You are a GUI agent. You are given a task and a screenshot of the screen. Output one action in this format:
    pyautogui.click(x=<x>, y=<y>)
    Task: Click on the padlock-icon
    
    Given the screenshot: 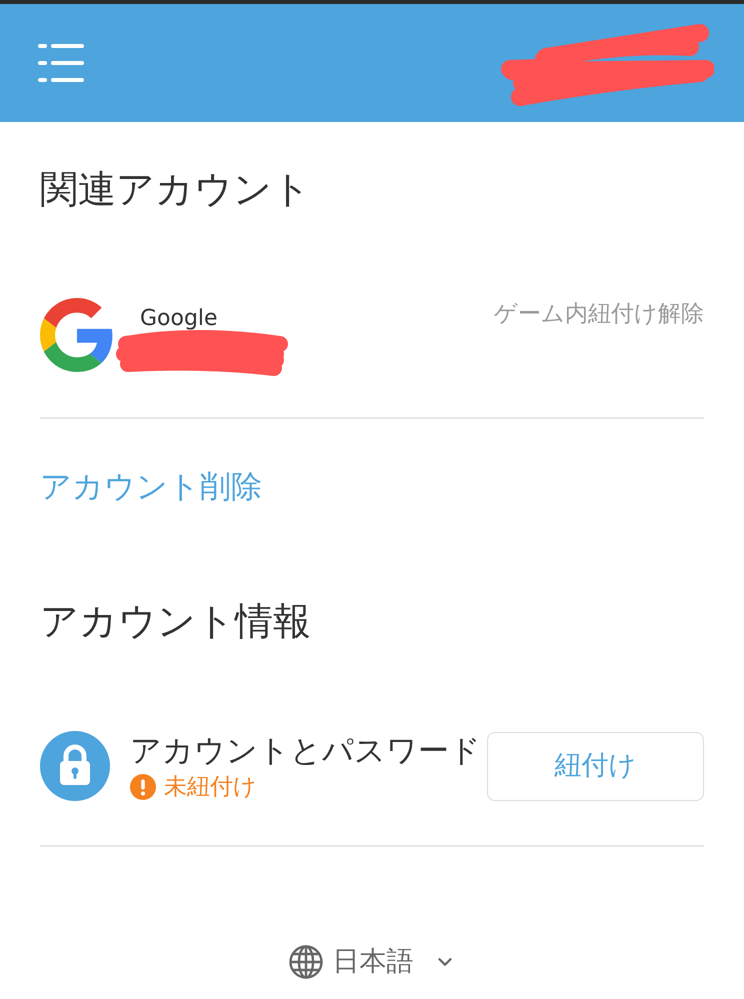 What is the action you would take?
    pyautogui.click(x=75, y=766)
    